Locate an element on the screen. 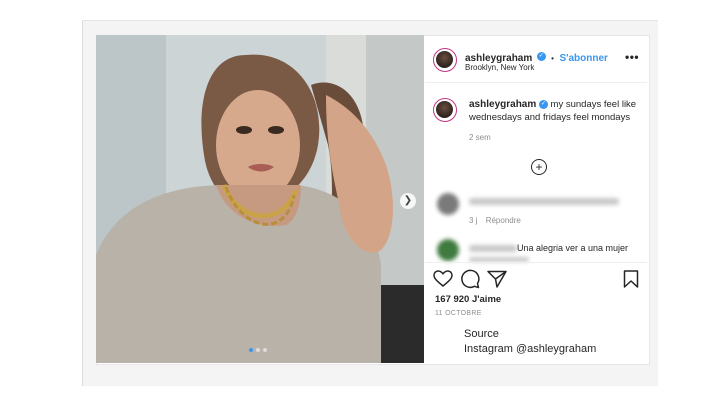  source-label: Source is located at coordinates (481, 334).